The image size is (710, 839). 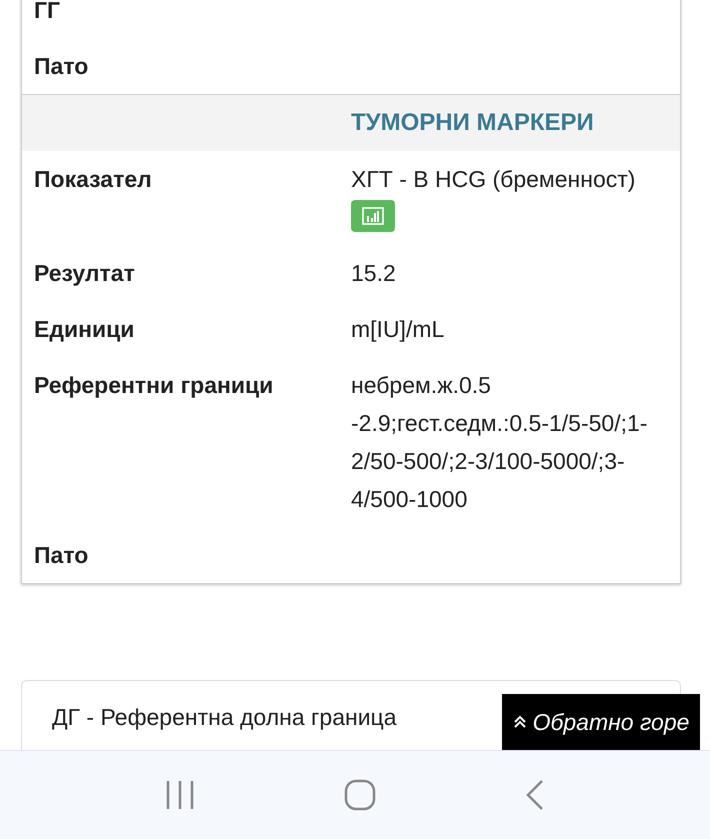 I want to click on home-button, so click(x=360, y=795).